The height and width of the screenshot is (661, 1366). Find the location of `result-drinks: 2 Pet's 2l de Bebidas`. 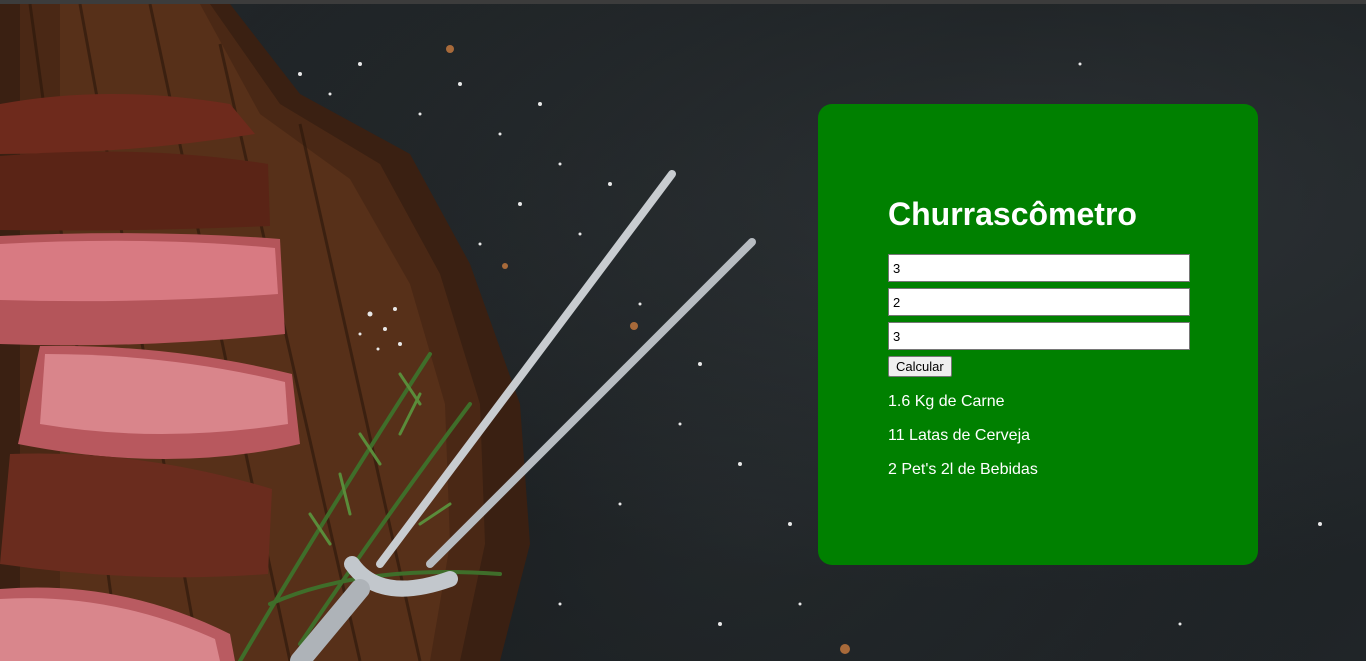

result-drinks: 2 Pet's 2l de Bebidas is located at coordinates (963, 469).